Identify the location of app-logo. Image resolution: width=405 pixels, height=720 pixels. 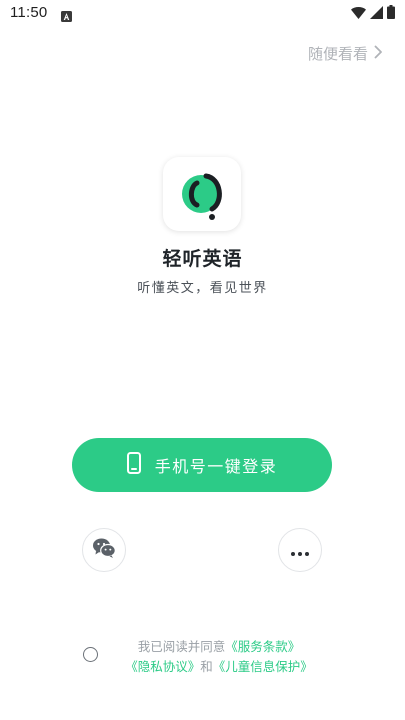
(202, 194).